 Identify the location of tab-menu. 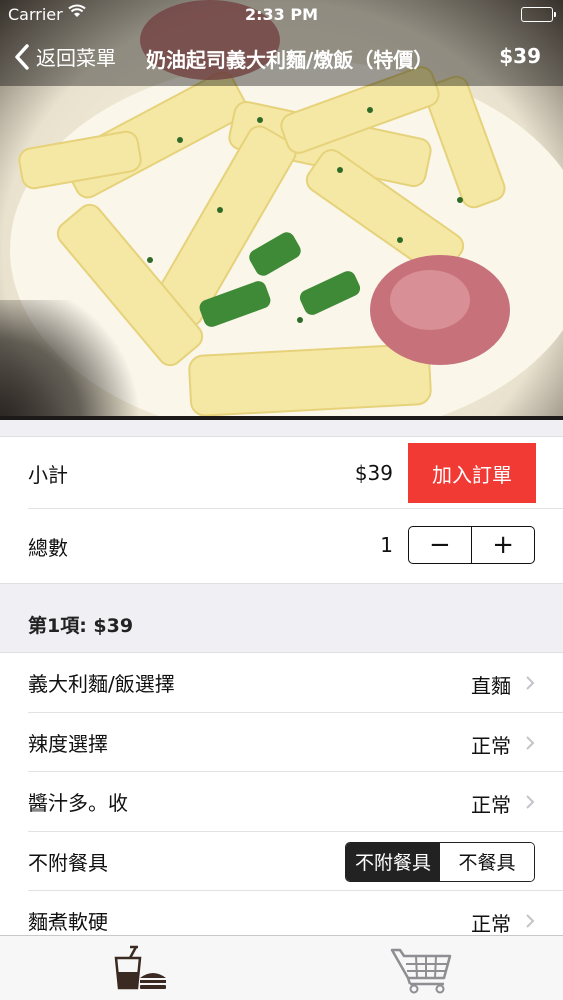
(140, 969).